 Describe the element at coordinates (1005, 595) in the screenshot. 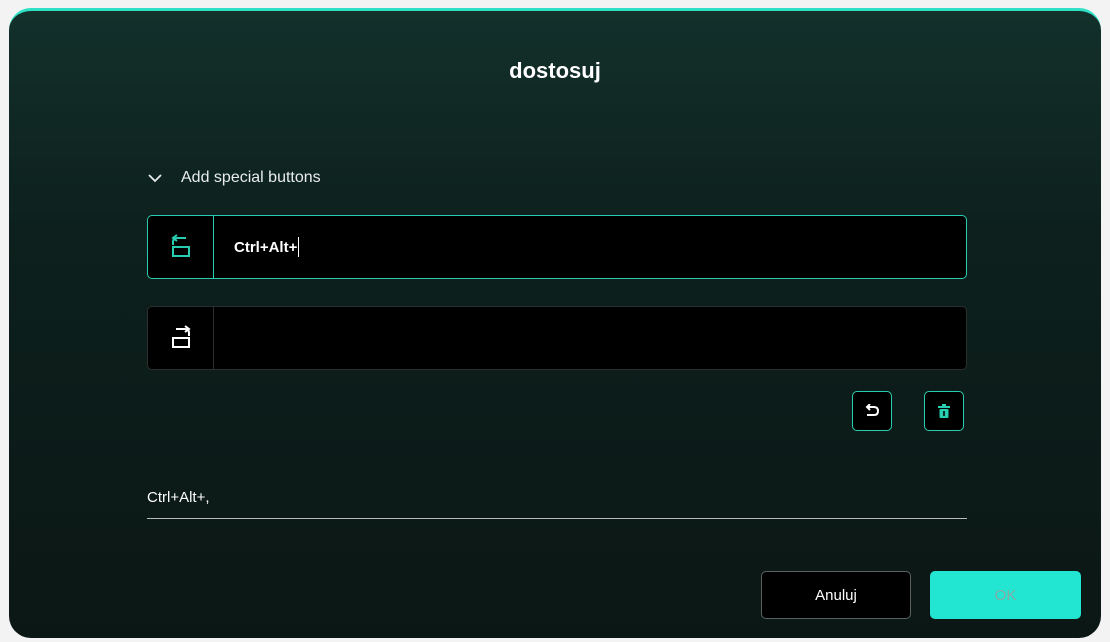

I see `ok-button: OK` at that location.